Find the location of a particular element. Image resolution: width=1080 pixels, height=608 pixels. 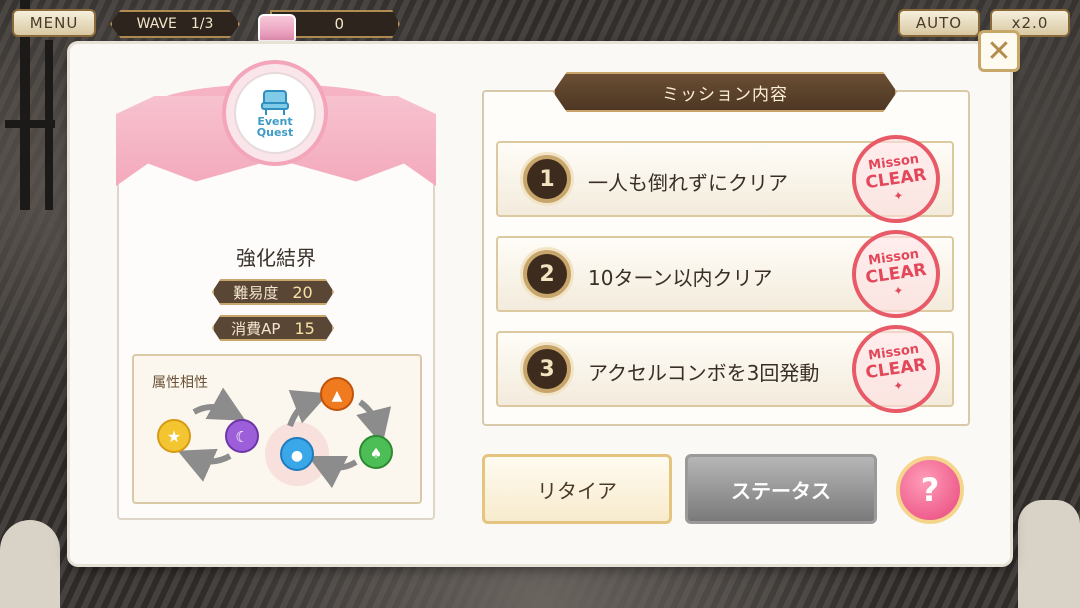

background-tree is located at coordinates (30, 124).